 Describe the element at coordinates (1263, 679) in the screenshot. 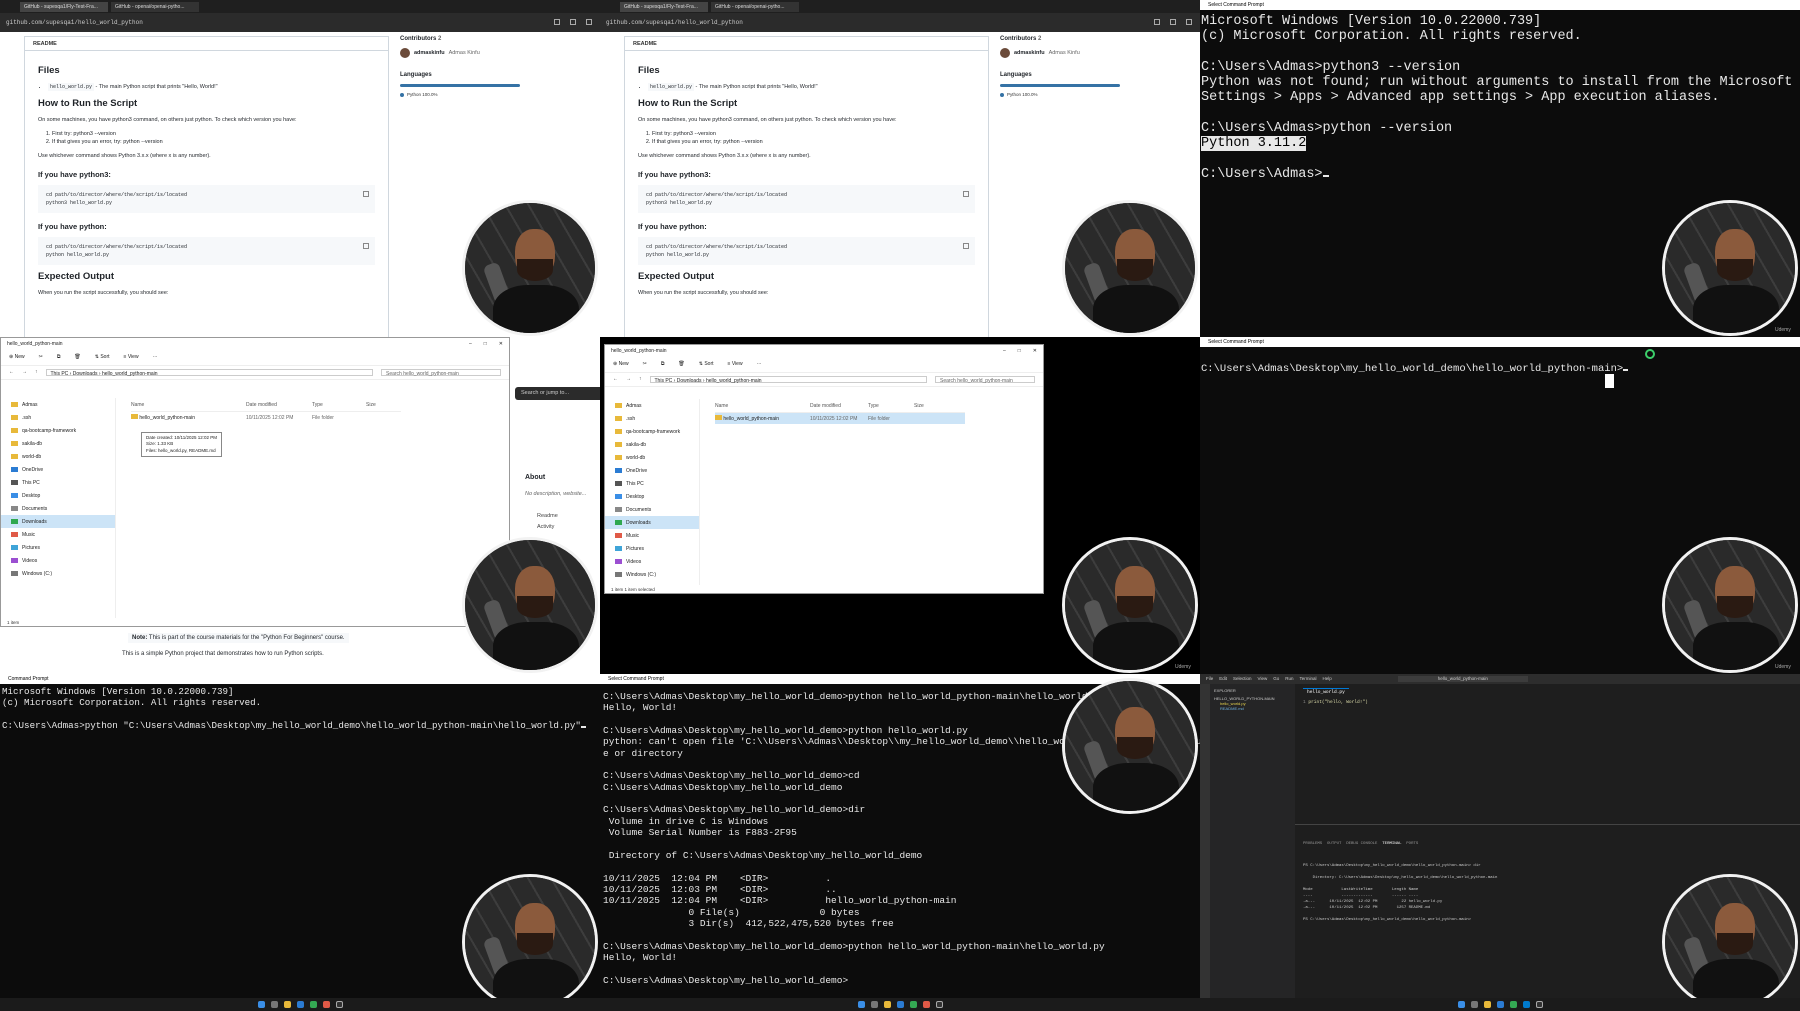

I see `menu-item: View` at that location.